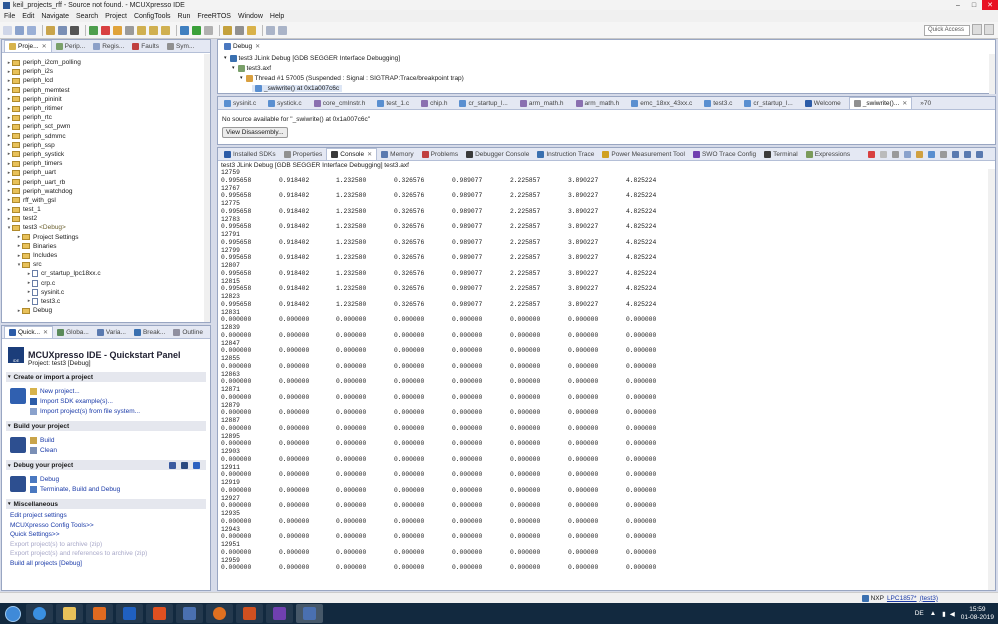  What do you see at coordinates (74, 30) in the screenshot?
I see `settings-icon` at bounding box center [74, 30].